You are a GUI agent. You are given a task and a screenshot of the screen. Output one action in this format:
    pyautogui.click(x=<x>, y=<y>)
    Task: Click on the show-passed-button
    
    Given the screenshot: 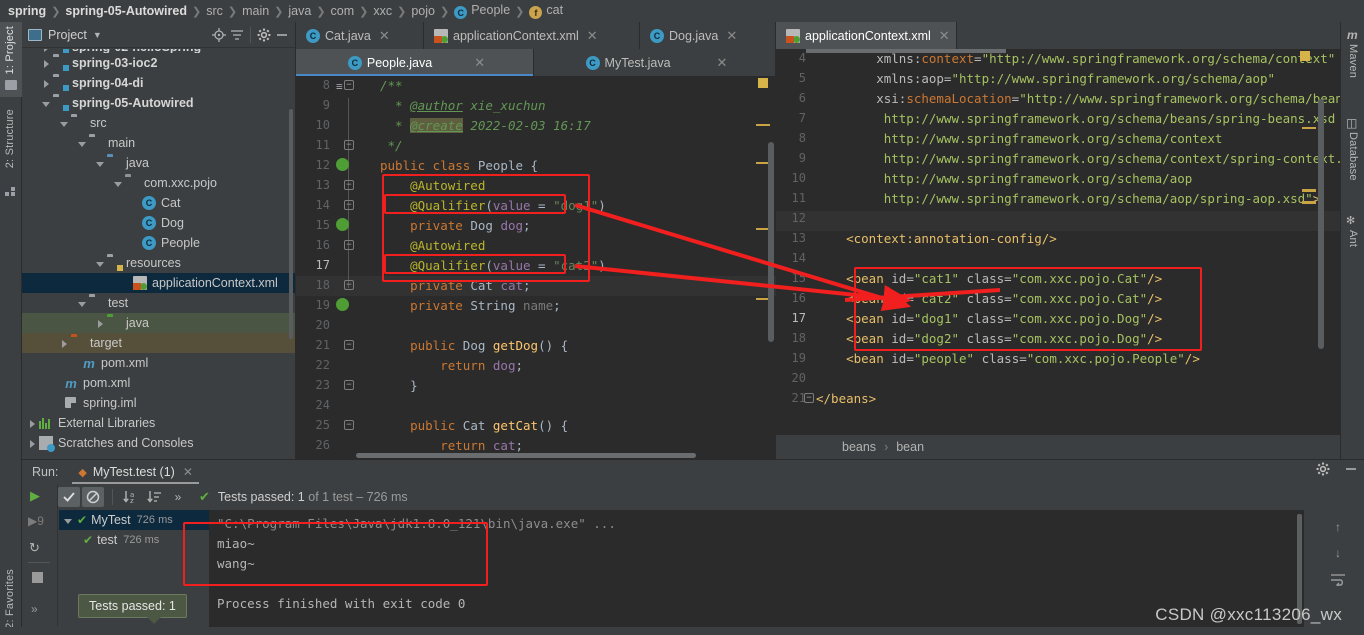 What is the action you would take?
    pyautogui.click(x=69, y=497)
    